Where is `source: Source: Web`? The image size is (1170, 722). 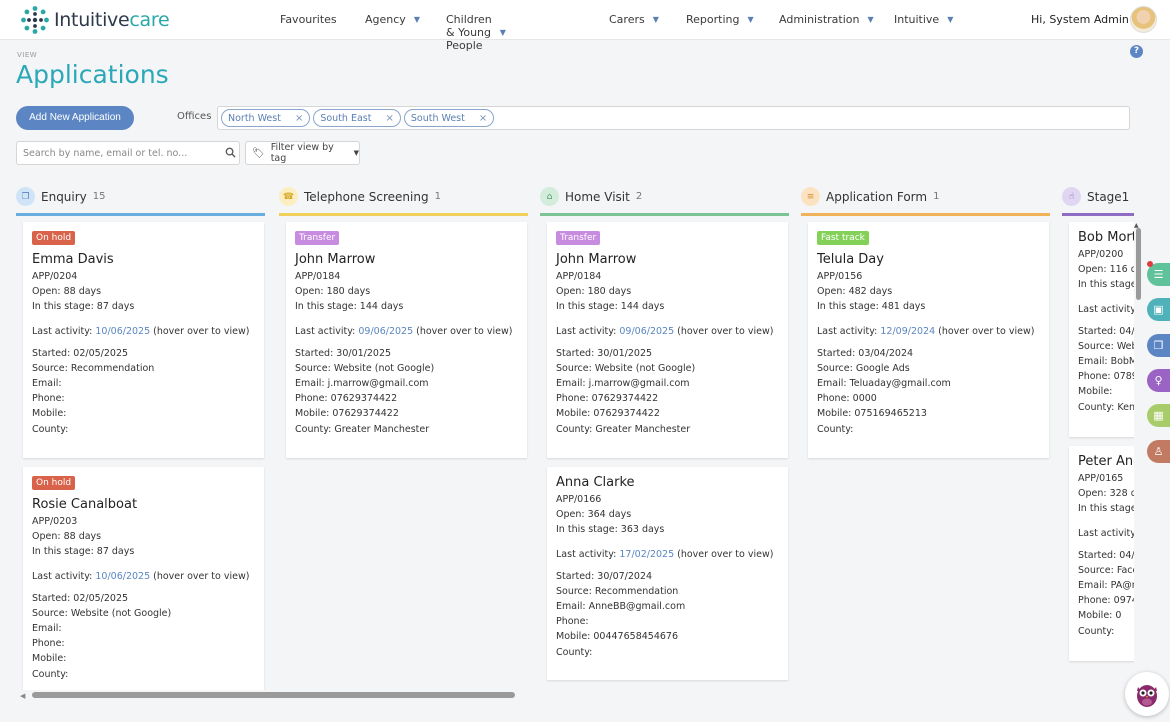
source: Source: Web is located at coordinates (1106, 346).